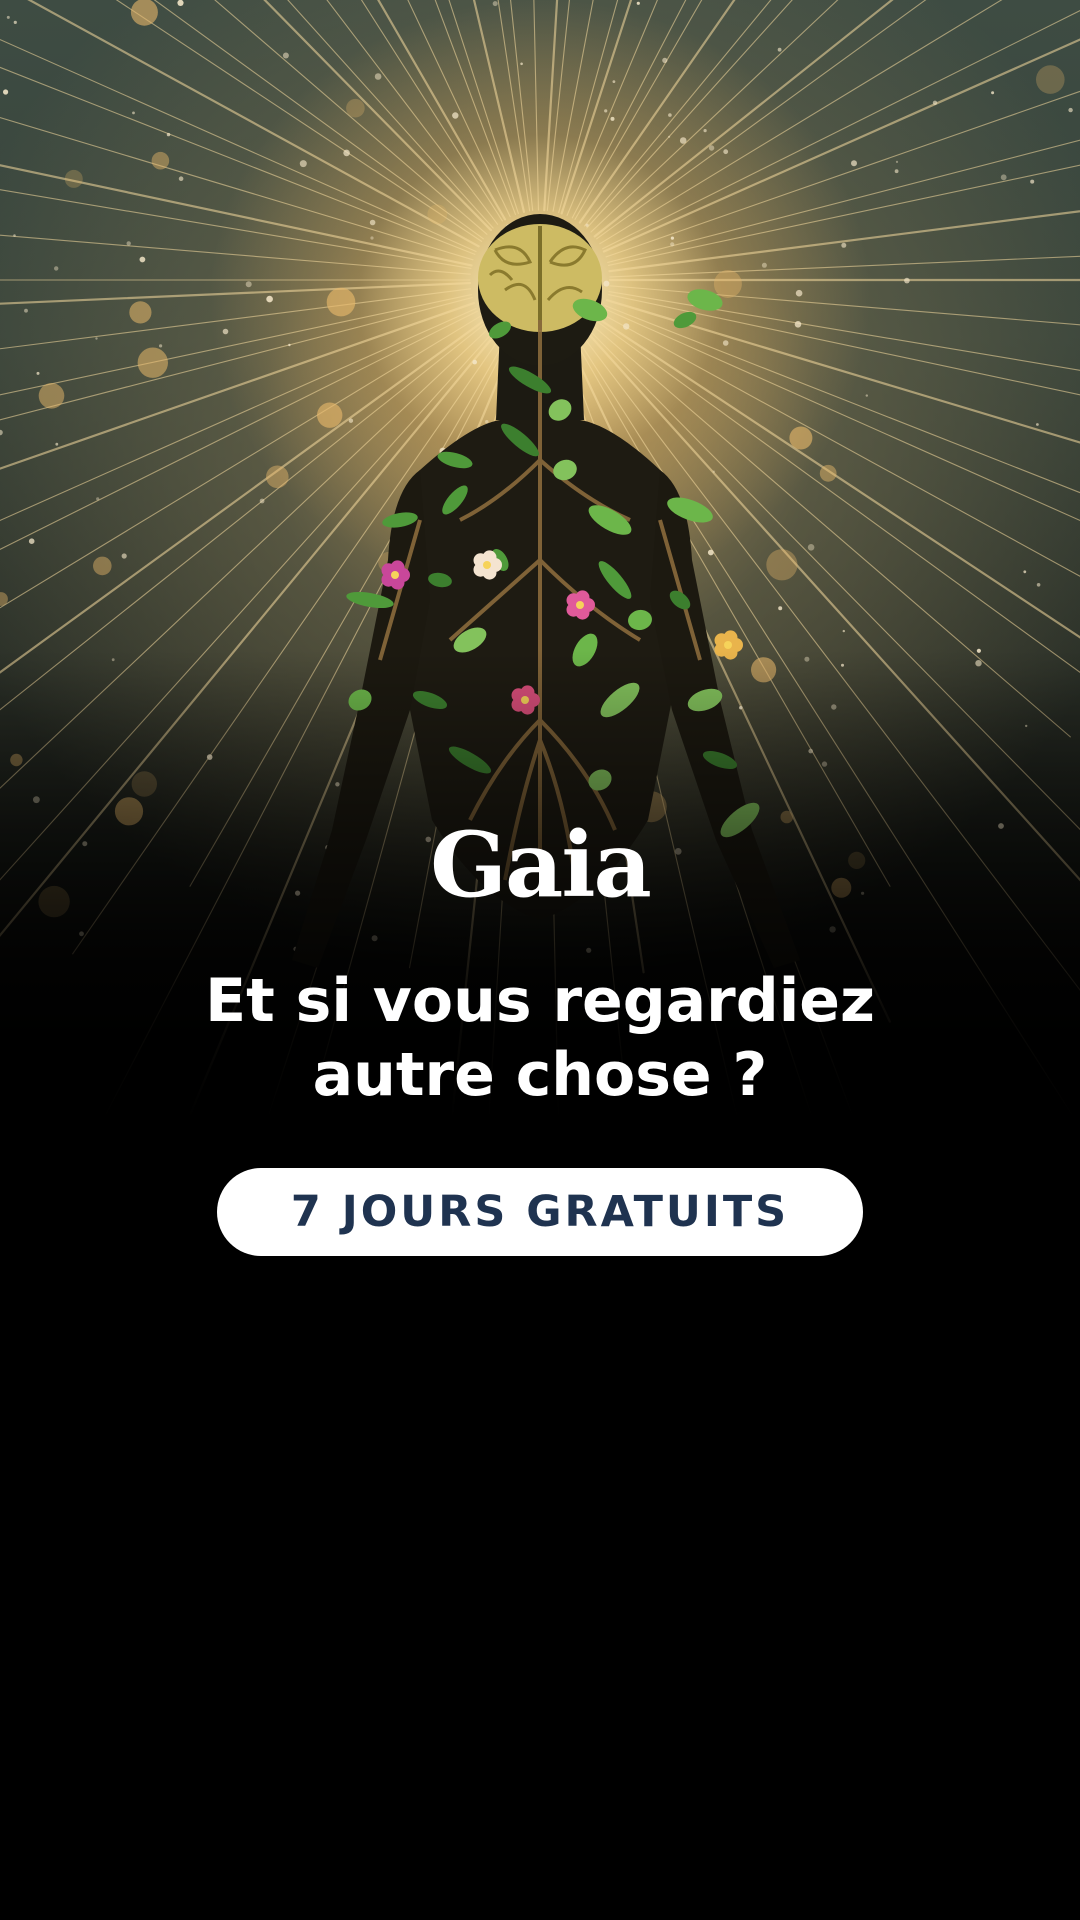 Image resolution: width=1080 pixels, height=1920 pixels. Describe the element at coordinates (540, 1075) in the screenshot. I see `headline-line-2: autre chose ?` at that location.